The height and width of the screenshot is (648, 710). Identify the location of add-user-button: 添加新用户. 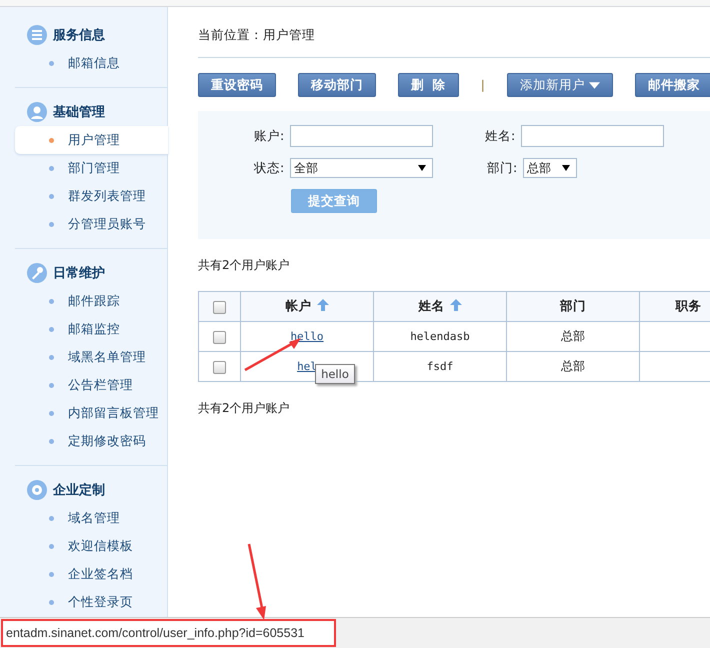
(559, 85).